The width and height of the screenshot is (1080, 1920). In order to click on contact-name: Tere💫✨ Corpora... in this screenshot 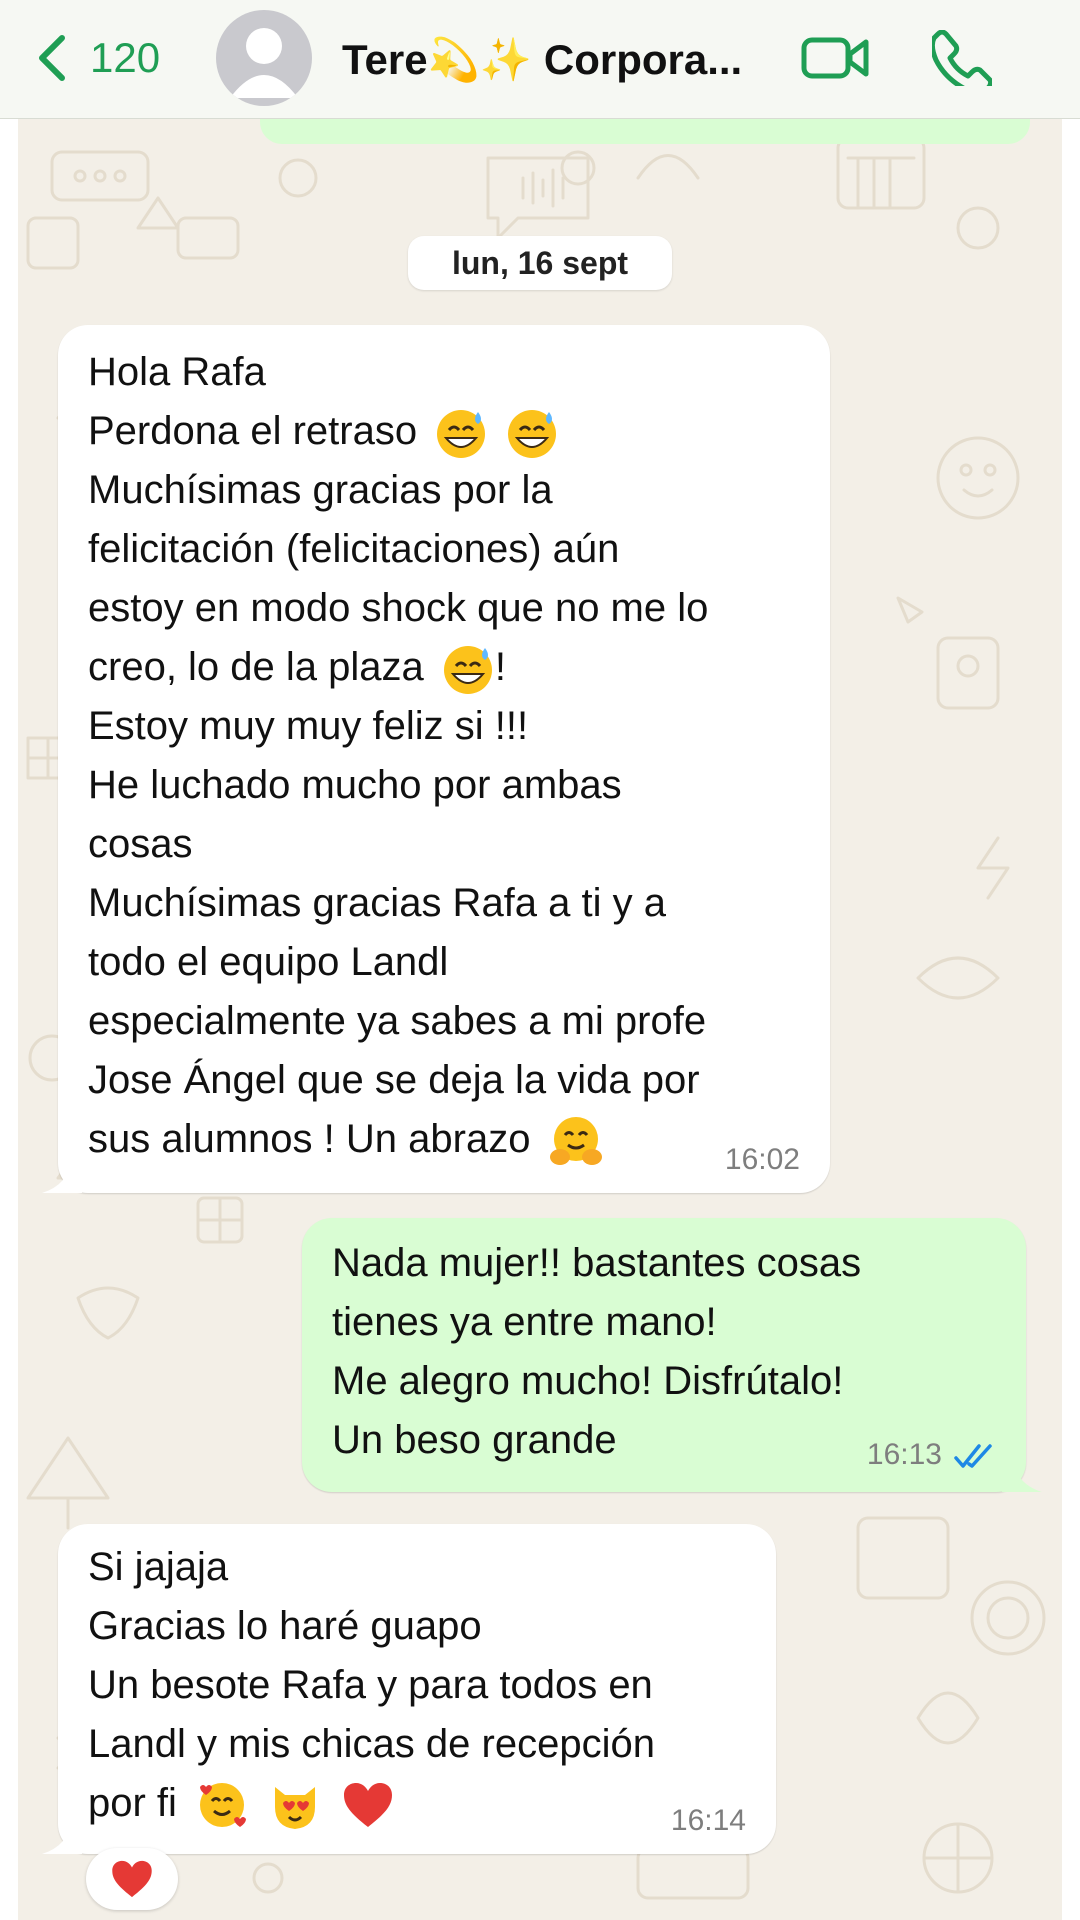, I will do `click(557, 60)`.